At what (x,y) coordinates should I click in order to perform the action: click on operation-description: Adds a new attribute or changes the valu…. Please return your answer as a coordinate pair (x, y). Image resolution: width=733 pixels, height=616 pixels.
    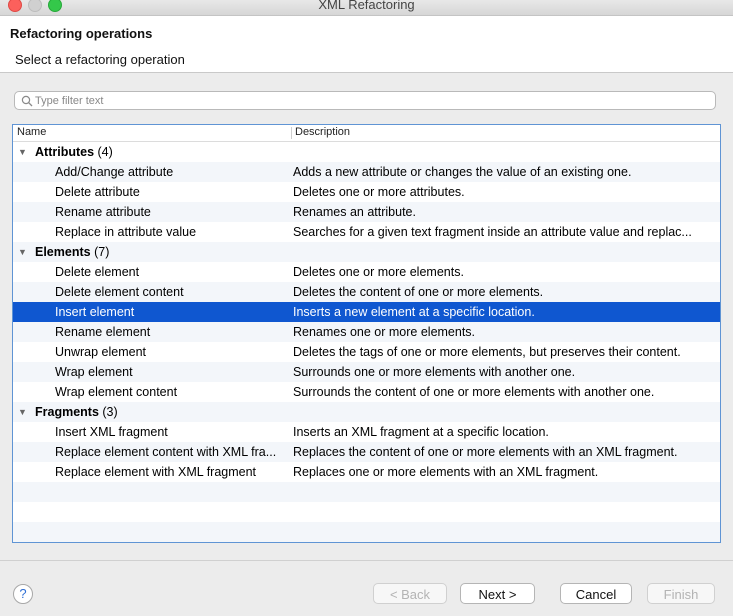
    Looking at the image, I should click on (462, 172).